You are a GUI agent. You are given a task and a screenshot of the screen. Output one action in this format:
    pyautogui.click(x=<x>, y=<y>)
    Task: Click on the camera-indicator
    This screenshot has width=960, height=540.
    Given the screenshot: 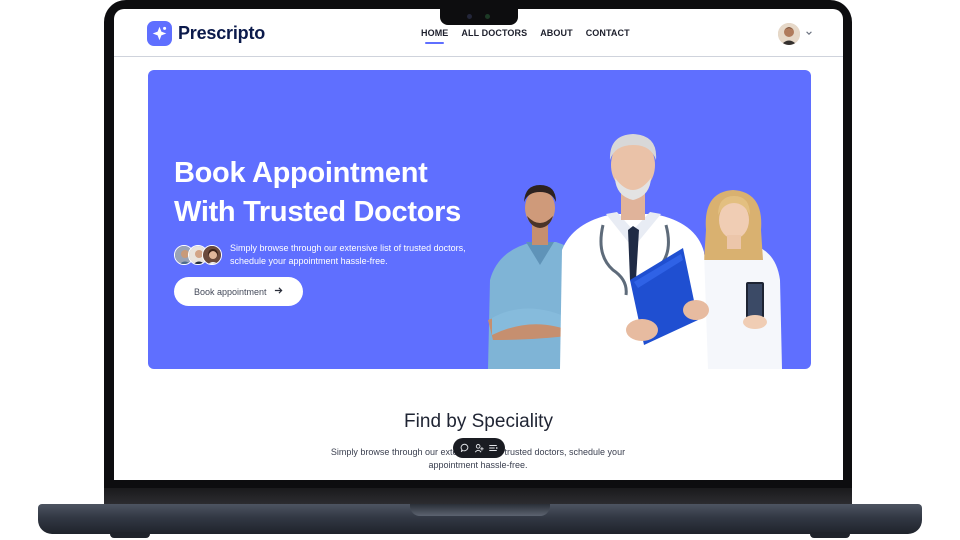 What is the action you would take?
    pyautogui.click(x=487, y=16)
    